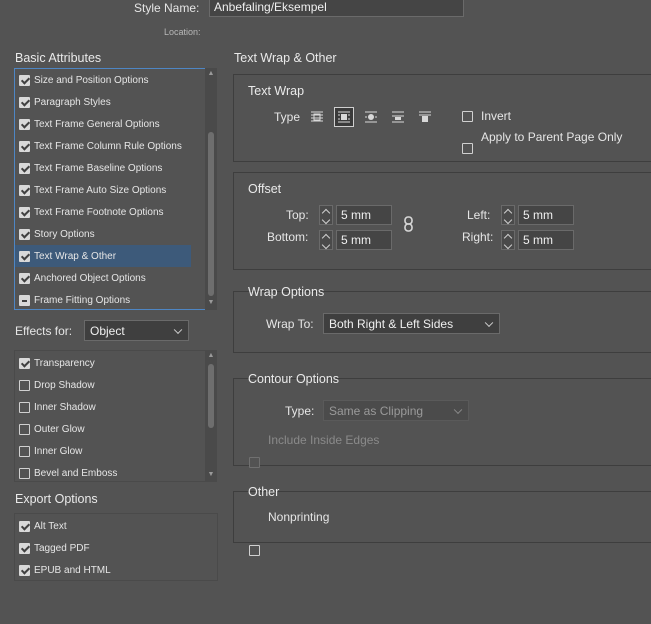 The height and width of the screenshot is (624, 651). Describe the element at coordinates (103, 407) in the screenshot. I see `list-item: Inner Shadow` at that location.